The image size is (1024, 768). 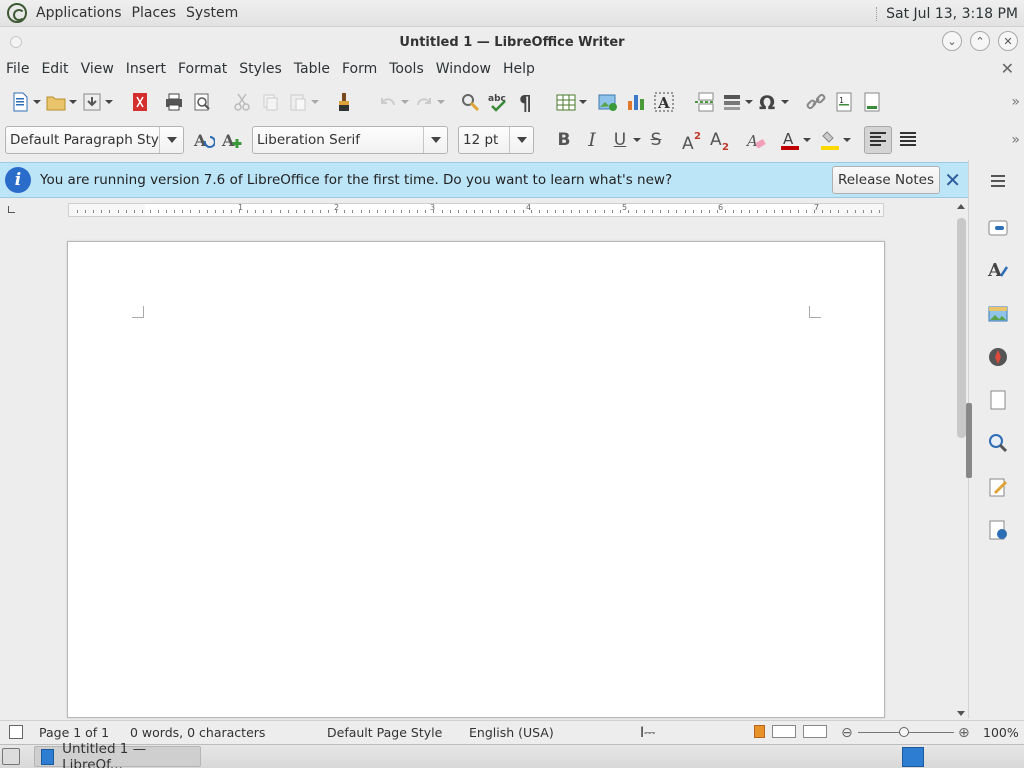 What do you see at coordinates (97, 69) in the screenshot?
I see `menu-view: View` at bounding box center [97, 69].